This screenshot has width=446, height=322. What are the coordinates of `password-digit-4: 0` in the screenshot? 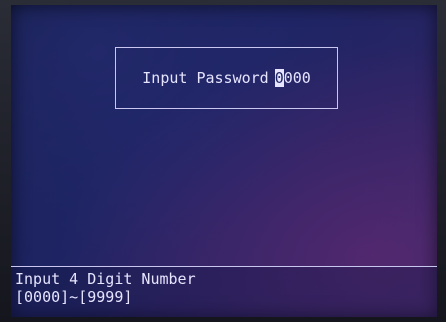 It's located at (306, 78).